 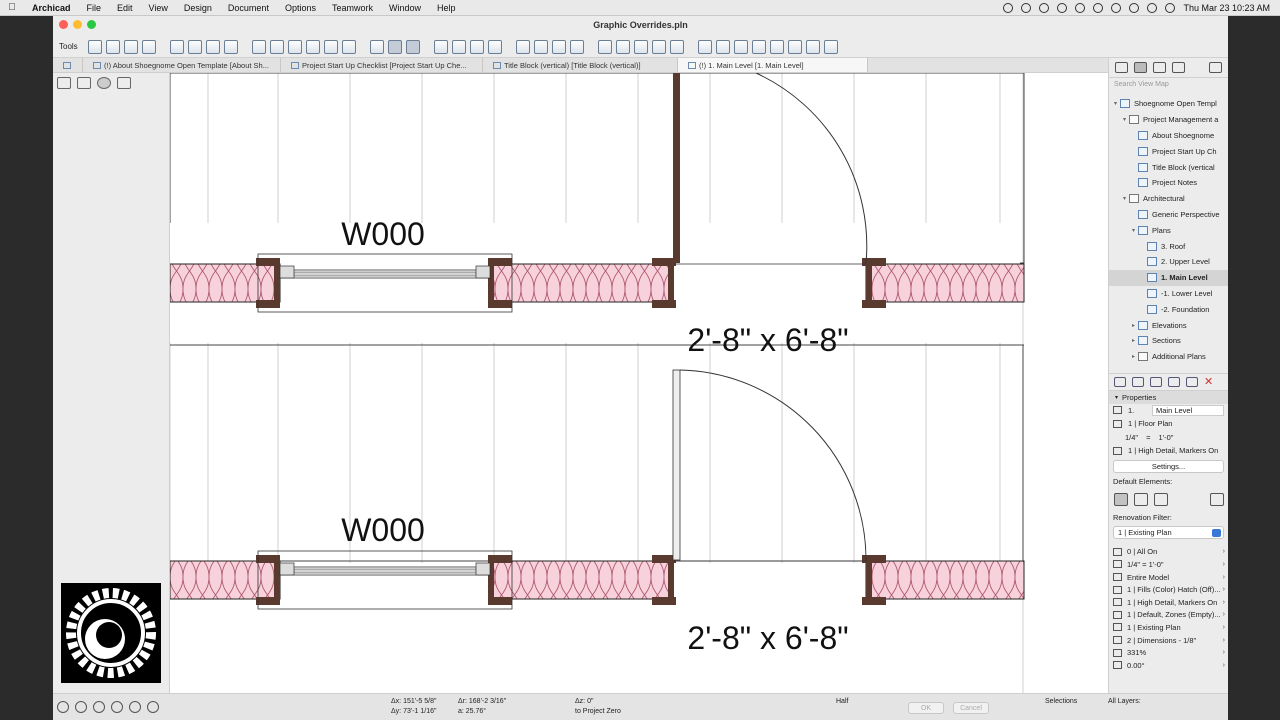 I want to click on battery-icon, so click(x=1116, y=7).